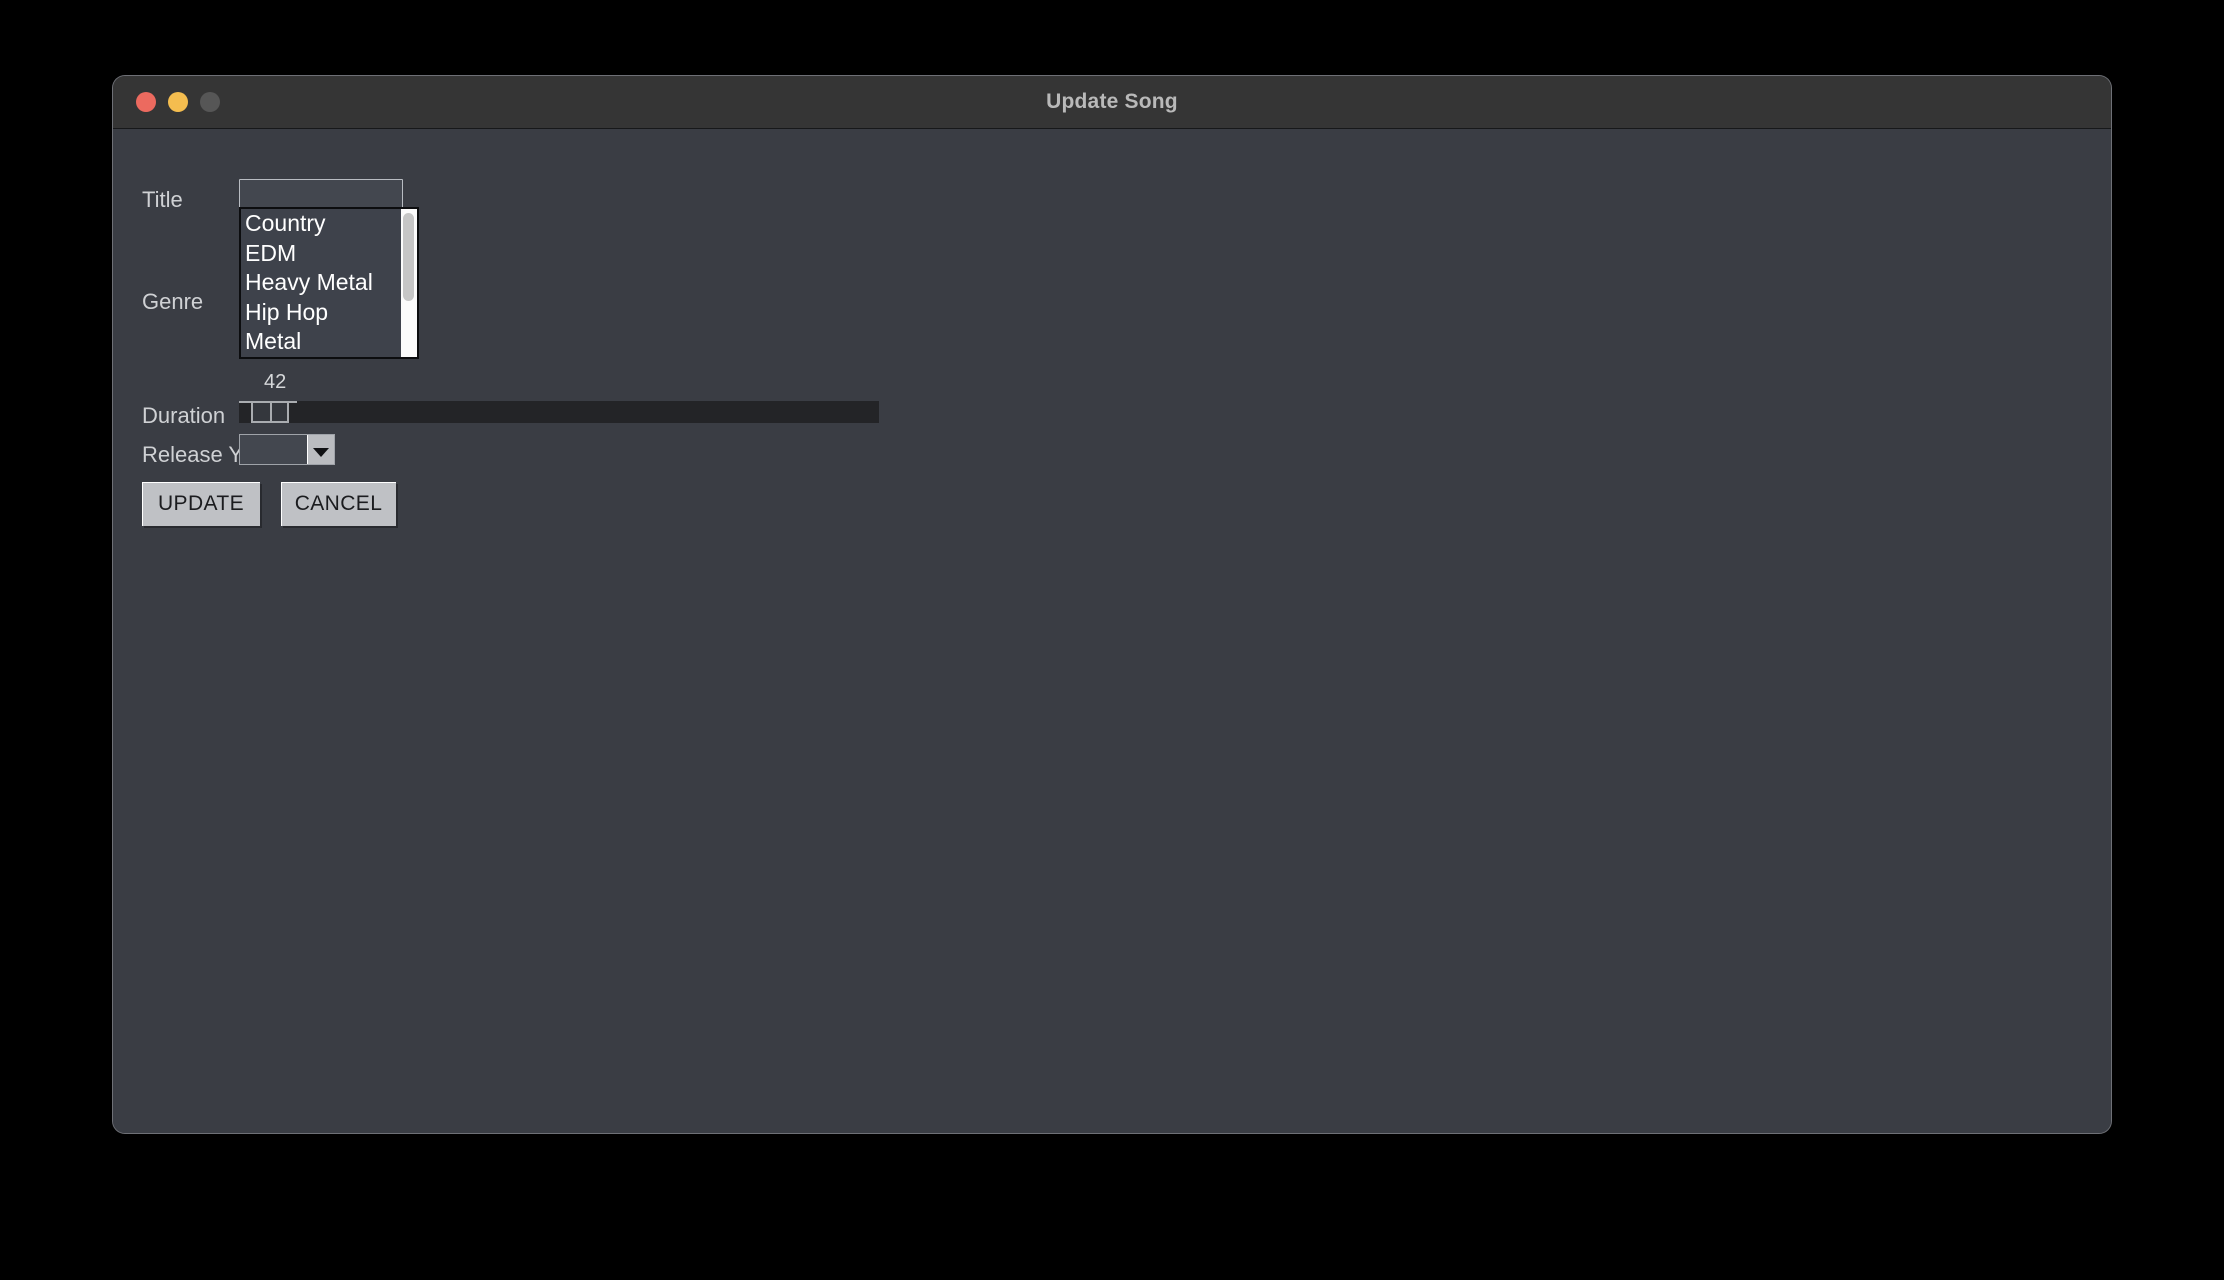 This screenshot has height=1280, width=2224. I want to click on caret-glyph, so click(321, 452).